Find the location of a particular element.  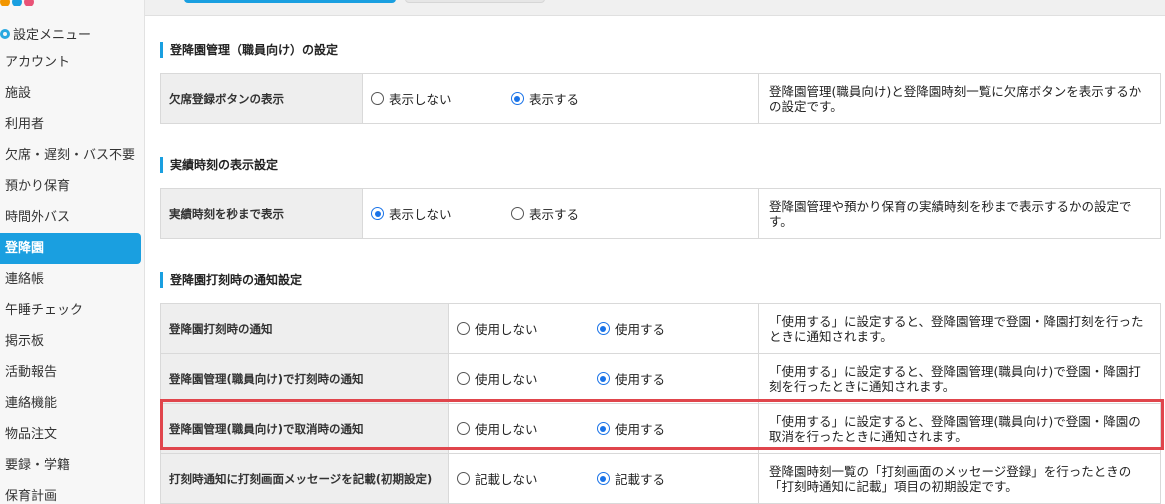

sidebar-item-facility: 施設 is located at coordinates (70, 93).